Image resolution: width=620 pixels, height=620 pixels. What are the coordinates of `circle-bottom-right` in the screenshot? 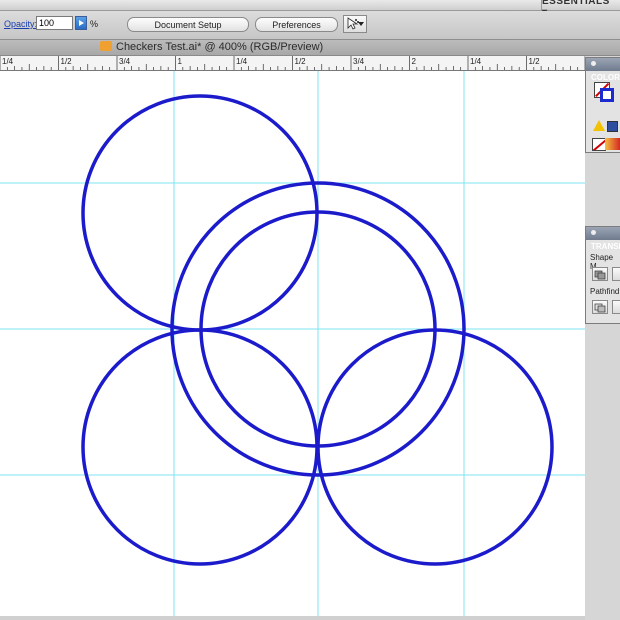 It's located at (435, 447).